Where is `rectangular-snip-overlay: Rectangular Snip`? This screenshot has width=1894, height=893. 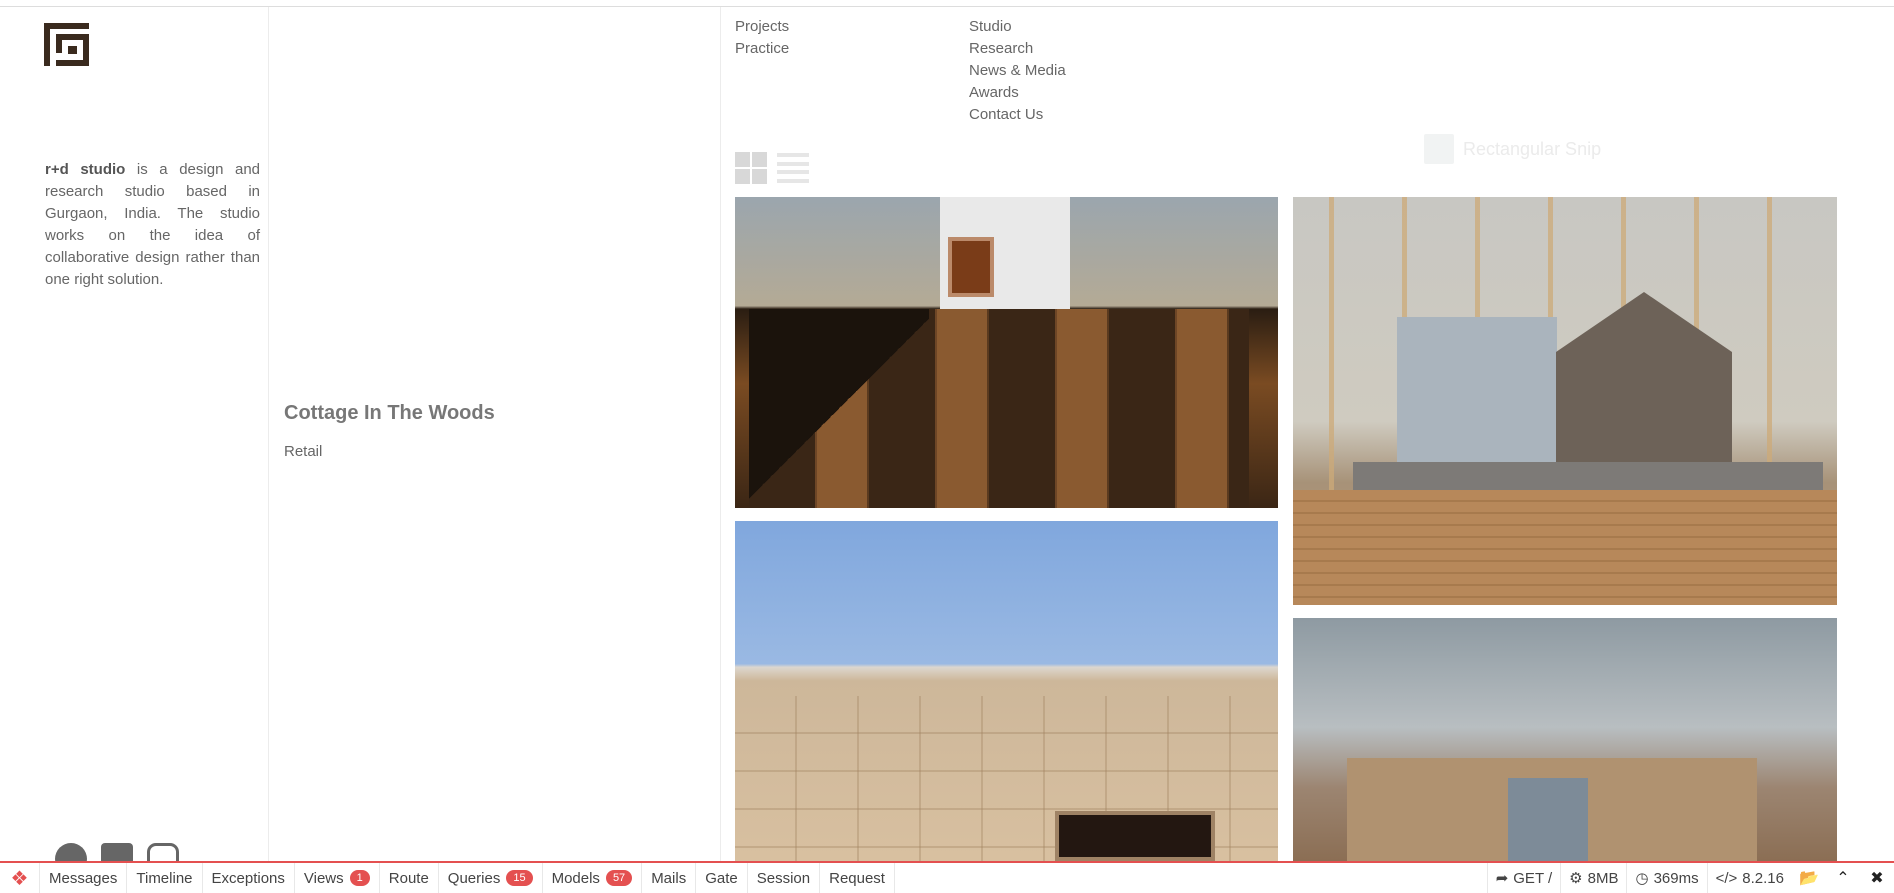
rectangular-snip-overlay: Rectangular Snip is located at coordinates (1512, 149).